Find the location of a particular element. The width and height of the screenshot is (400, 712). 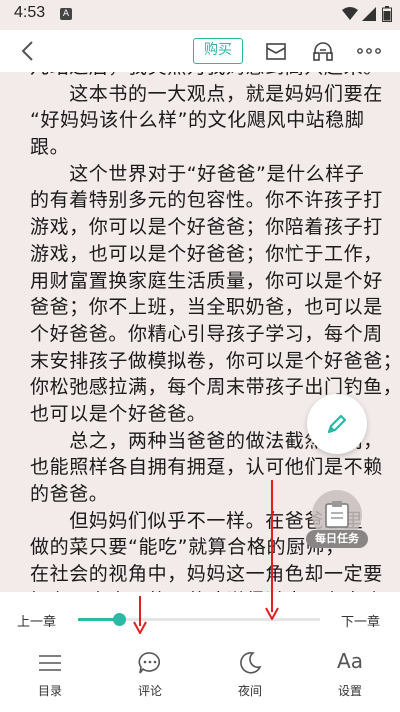

text-line: 爸爸；你不上班，当全职奶爸，也可以是 is located at coordinates (206, 307).